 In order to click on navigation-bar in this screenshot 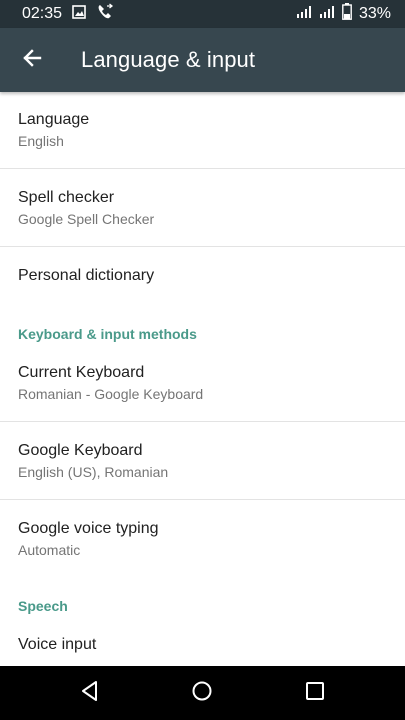, I will do `click(202, 693)`.